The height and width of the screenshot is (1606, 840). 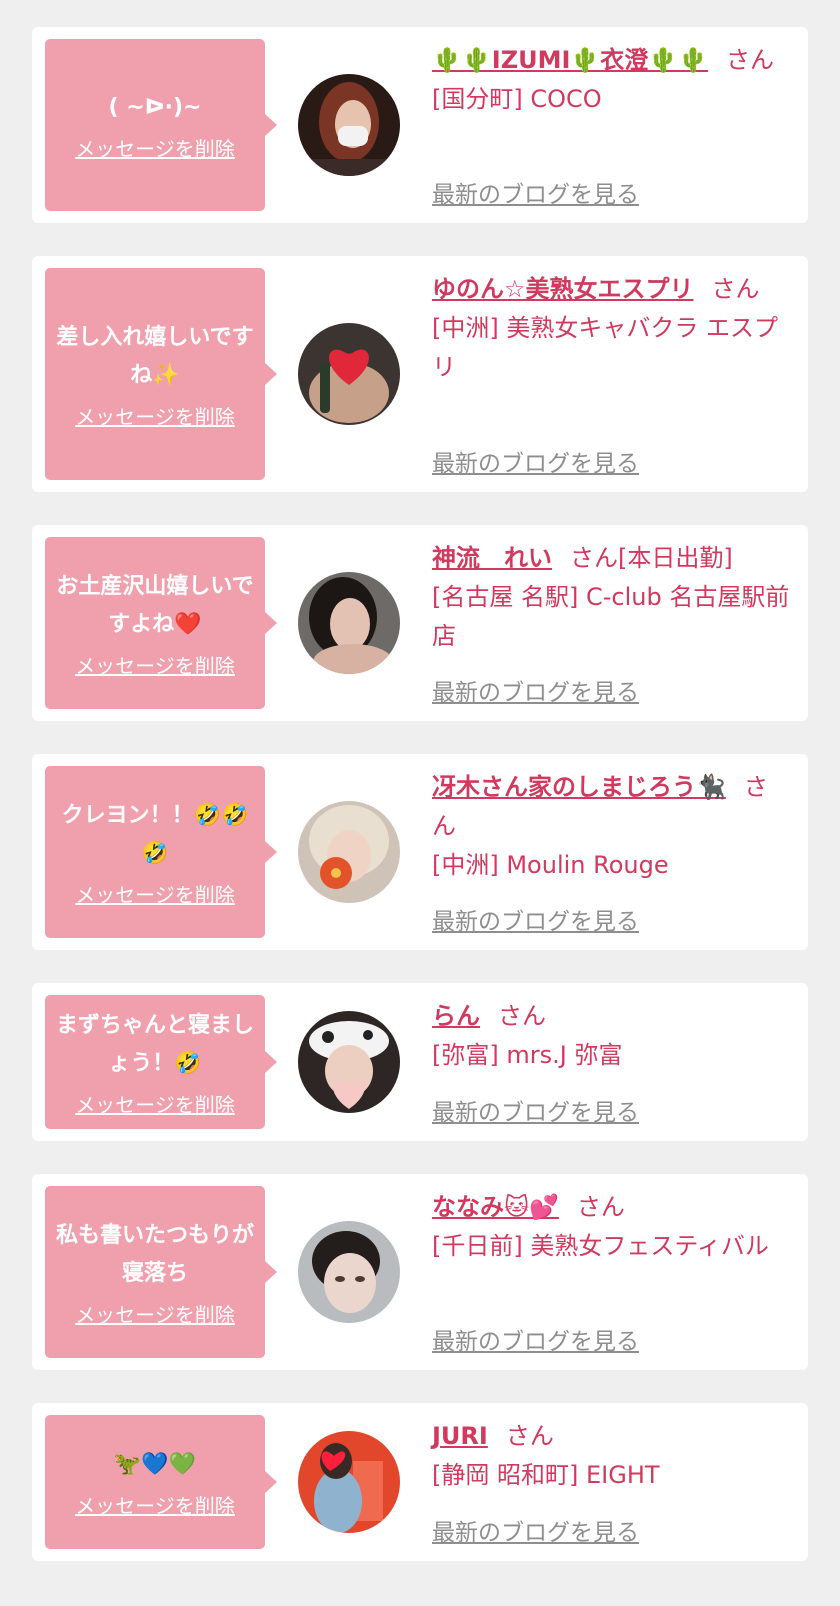 What do you see at coordinates (155, 605) in the screenshot?
I see `message-text: お土産沢山嬉しいですよね❤️` at bounding box center [155, 605].